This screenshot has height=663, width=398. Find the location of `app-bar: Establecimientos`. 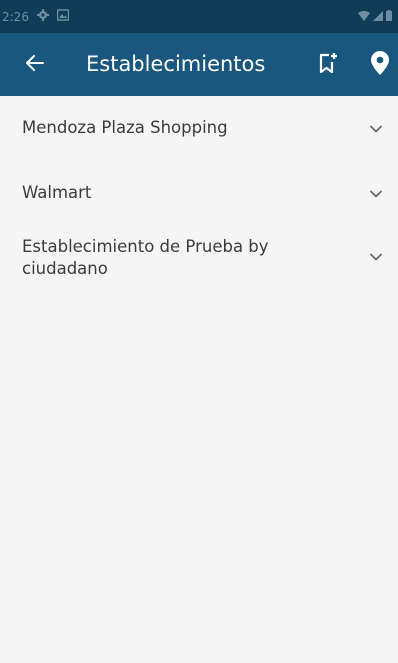

app-bar: Establecimientos is located at coordinates (199, 64).